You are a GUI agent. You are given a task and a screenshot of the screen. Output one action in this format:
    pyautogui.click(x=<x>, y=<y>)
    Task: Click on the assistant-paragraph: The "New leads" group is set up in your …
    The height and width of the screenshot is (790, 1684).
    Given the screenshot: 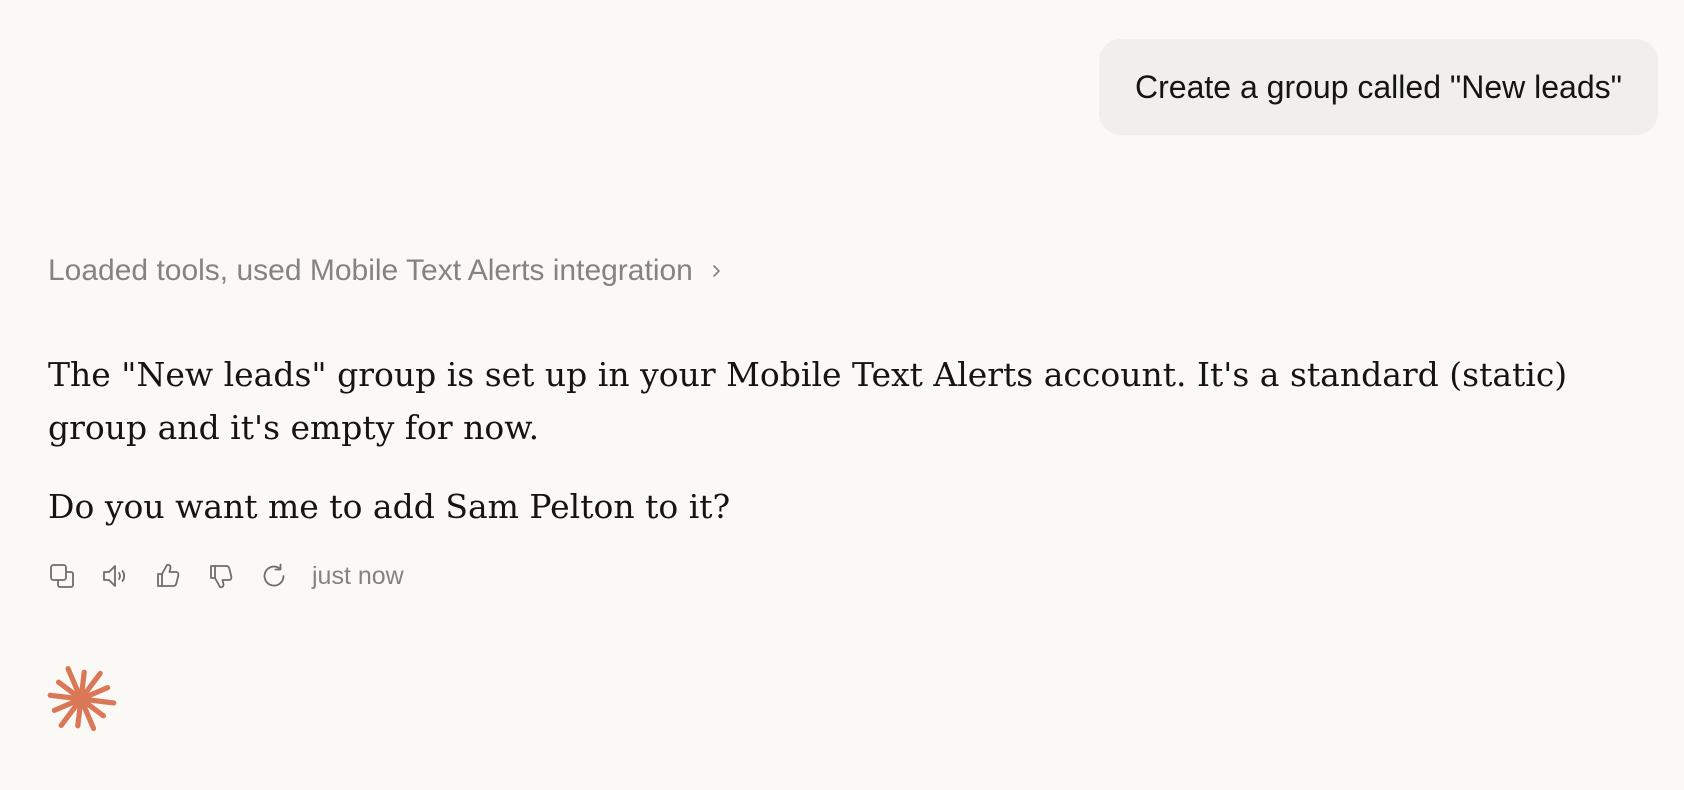 What is the action you would take?
    pyautogui.click(x=808, y=401)
    